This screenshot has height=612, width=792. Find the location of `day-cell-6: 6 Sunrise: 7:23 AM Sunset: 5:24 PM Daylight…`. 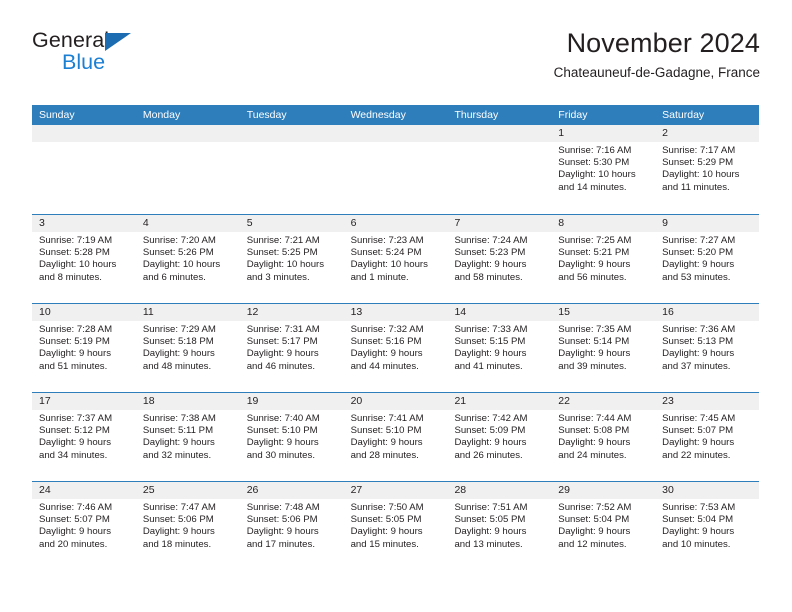

day-cell-6: 6 Sunrise: 7:23 AM Sunset: 5:24 PM Daylight… is located at coordinates (395, 259).